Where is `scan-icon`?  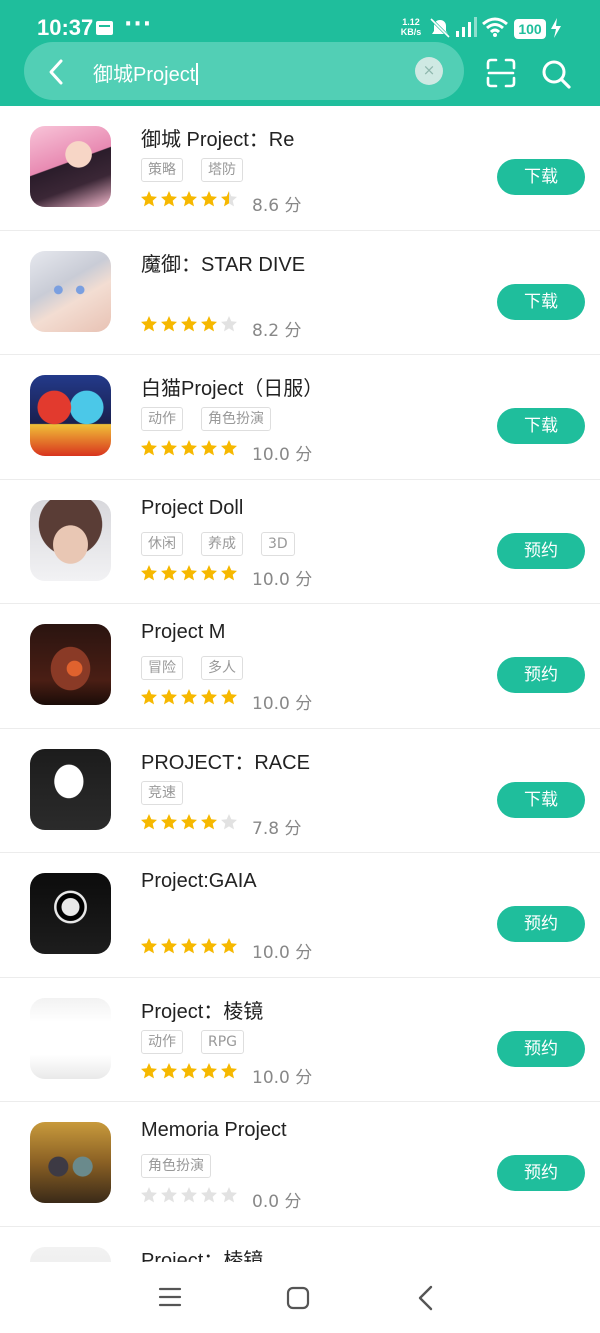 scan-icon is located at coordinates (501, 73).